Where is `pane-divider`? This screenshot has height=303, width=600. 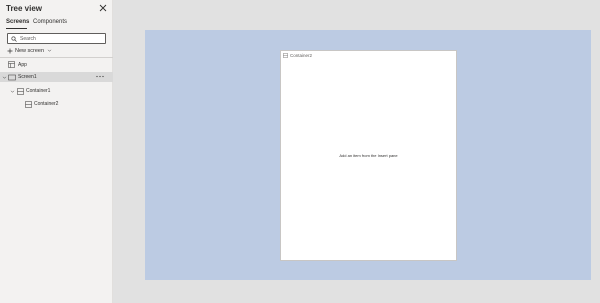 pane-divider is located at coordinates (56, 57).